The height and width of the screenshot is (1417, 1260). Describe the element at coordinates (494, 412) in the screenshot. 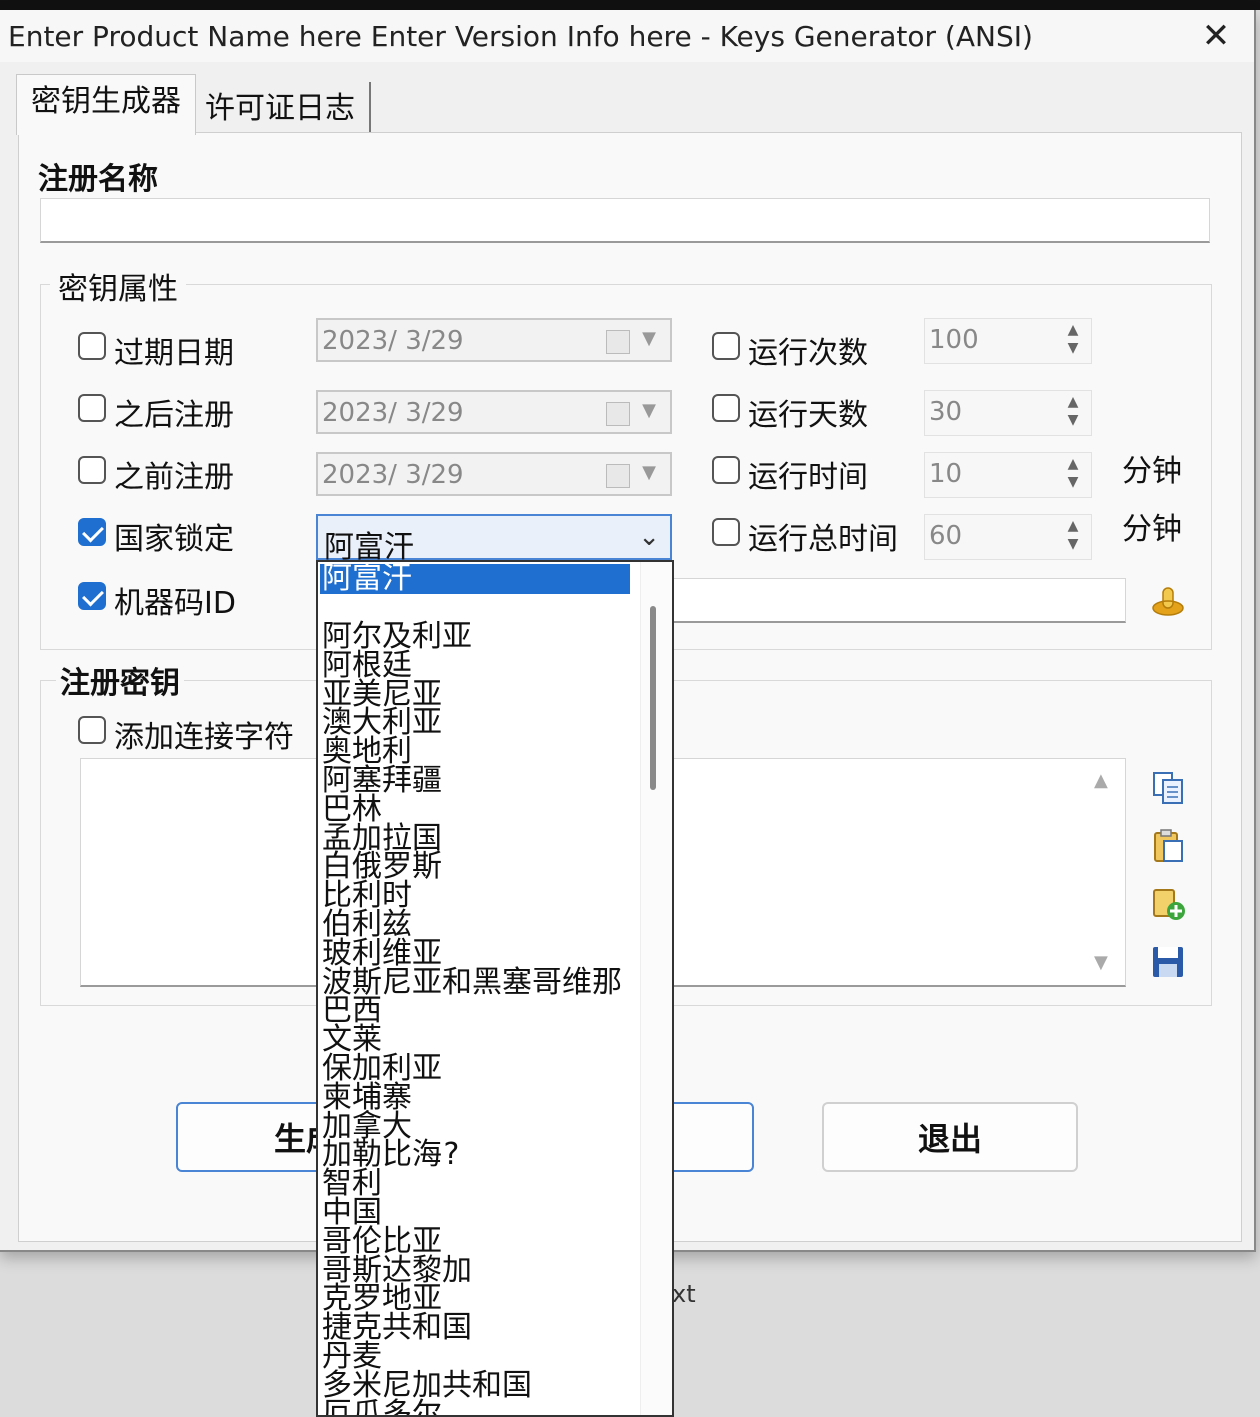

I see `register-after-date-picker: 2023/ 3/29 ▼` at that location.